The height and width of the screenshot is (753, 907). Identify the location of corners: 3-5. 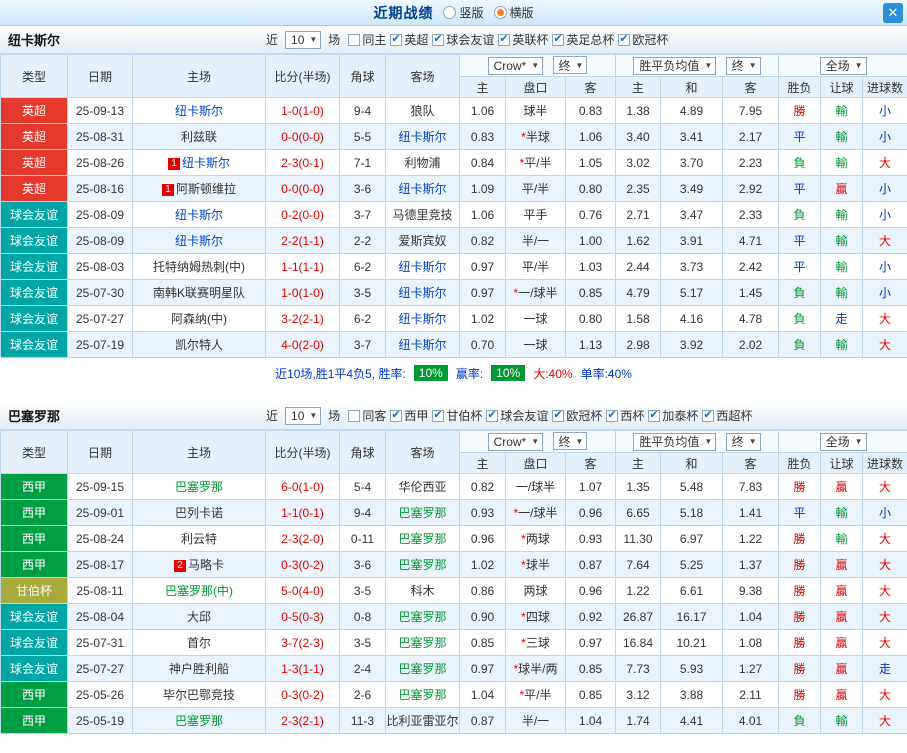
(362, 590).